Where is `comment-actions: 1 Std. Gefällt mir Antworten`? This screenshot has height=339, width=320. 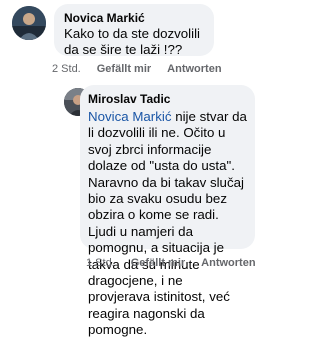
comment-actions: 1 Std. Gefällt mir Antworten is located at coordinates (179, 263).